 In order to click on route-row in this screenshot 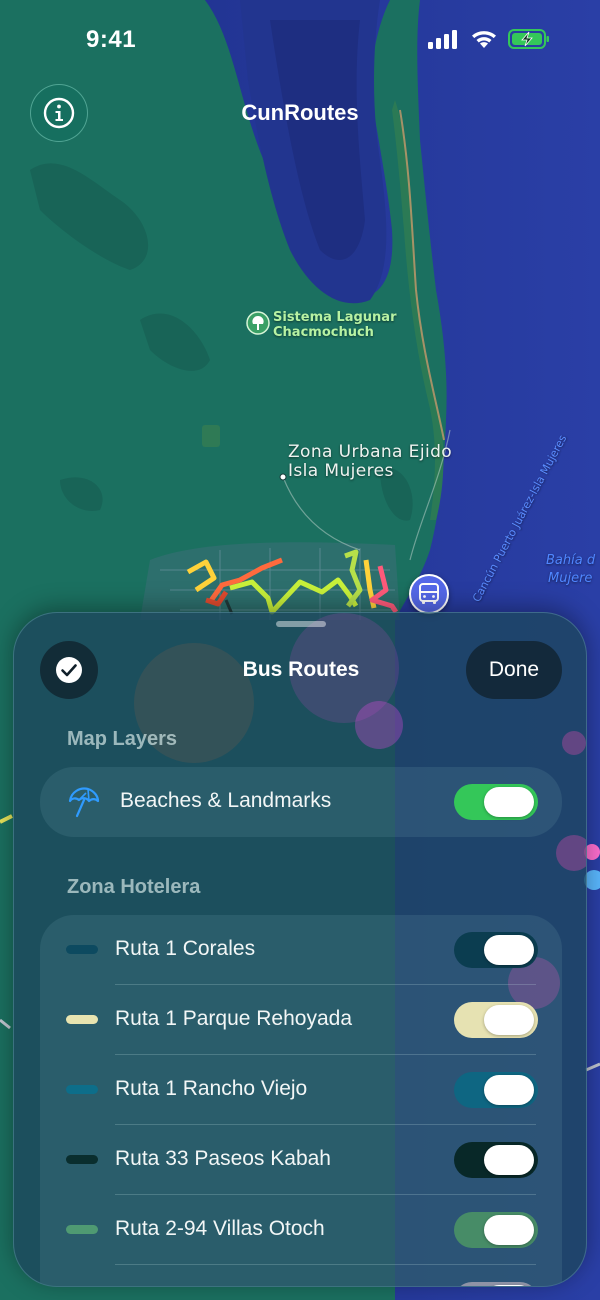, I will do `click(301, 1275)`.